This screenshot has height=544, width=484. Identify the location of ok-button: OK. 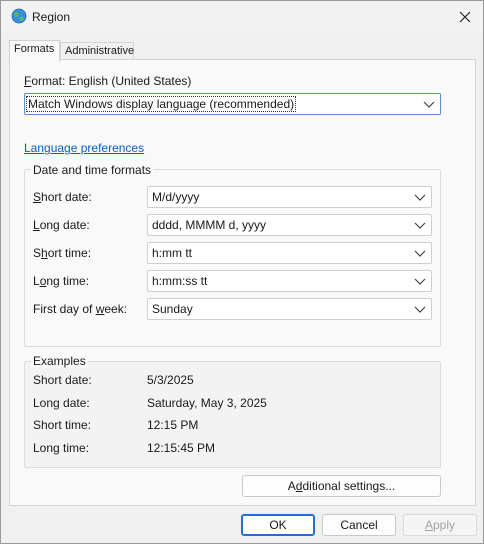
(278, 525).